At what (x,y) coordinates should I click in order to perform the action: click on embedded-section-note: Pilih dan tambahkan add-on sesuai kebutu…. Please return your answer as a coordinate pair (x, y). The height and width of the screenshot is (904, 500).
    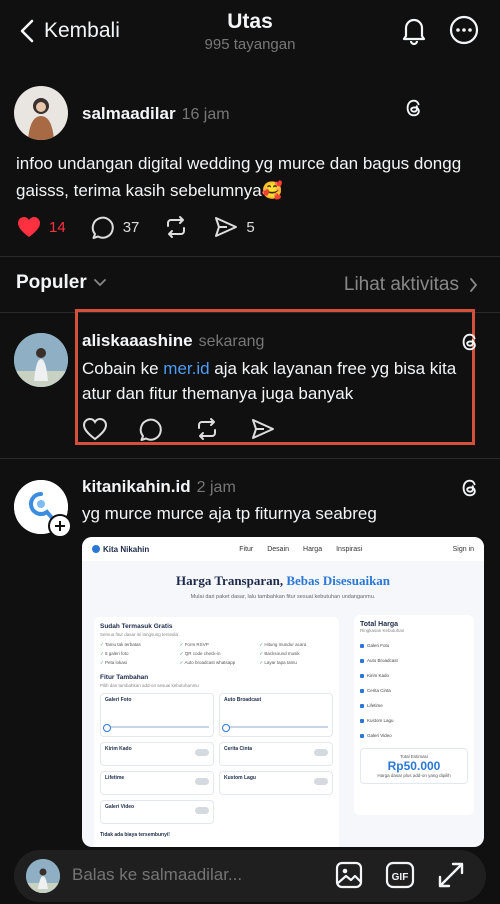
    Looking at the image, I should click on (149, 685).